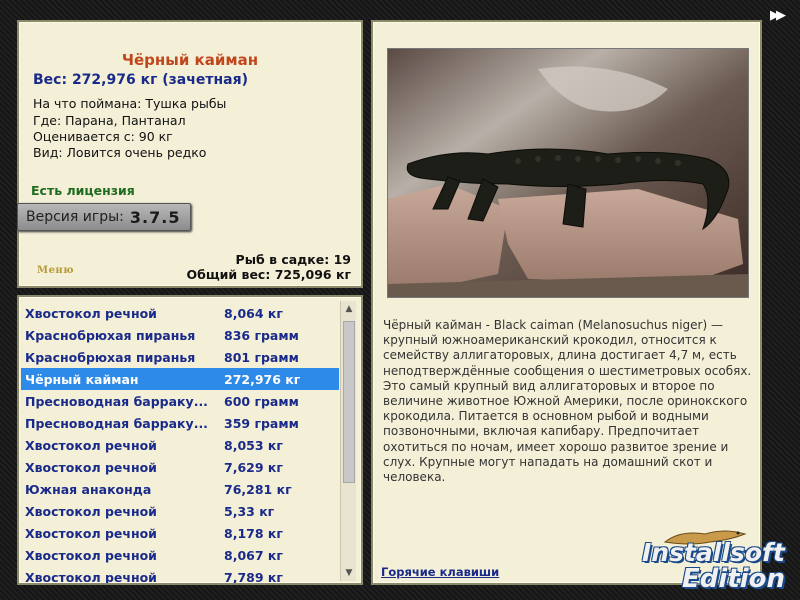 The width and height of the screenshot is (800, 600). What do you see at coordinates (349, 309) in the screenshot?
I see `scroll-up-icon: ▲` at bounding box center [349, 309].